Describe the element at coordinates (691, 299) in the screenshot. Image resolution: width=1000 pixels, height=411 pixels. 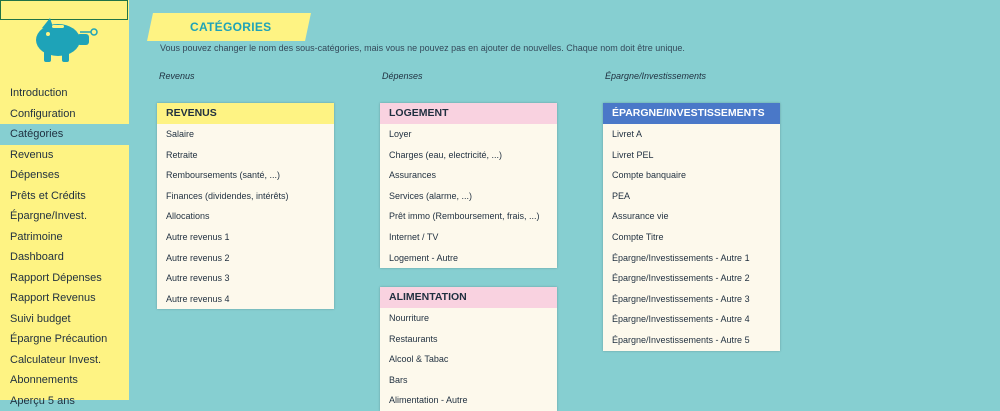
I see `category-item: Épargne/Investissements - Autre 3` at that location.